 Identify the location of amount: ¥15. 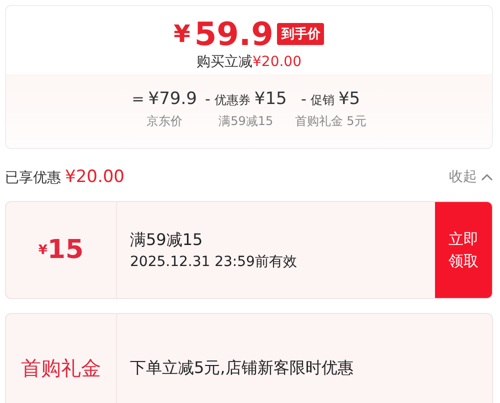
(270, 99).